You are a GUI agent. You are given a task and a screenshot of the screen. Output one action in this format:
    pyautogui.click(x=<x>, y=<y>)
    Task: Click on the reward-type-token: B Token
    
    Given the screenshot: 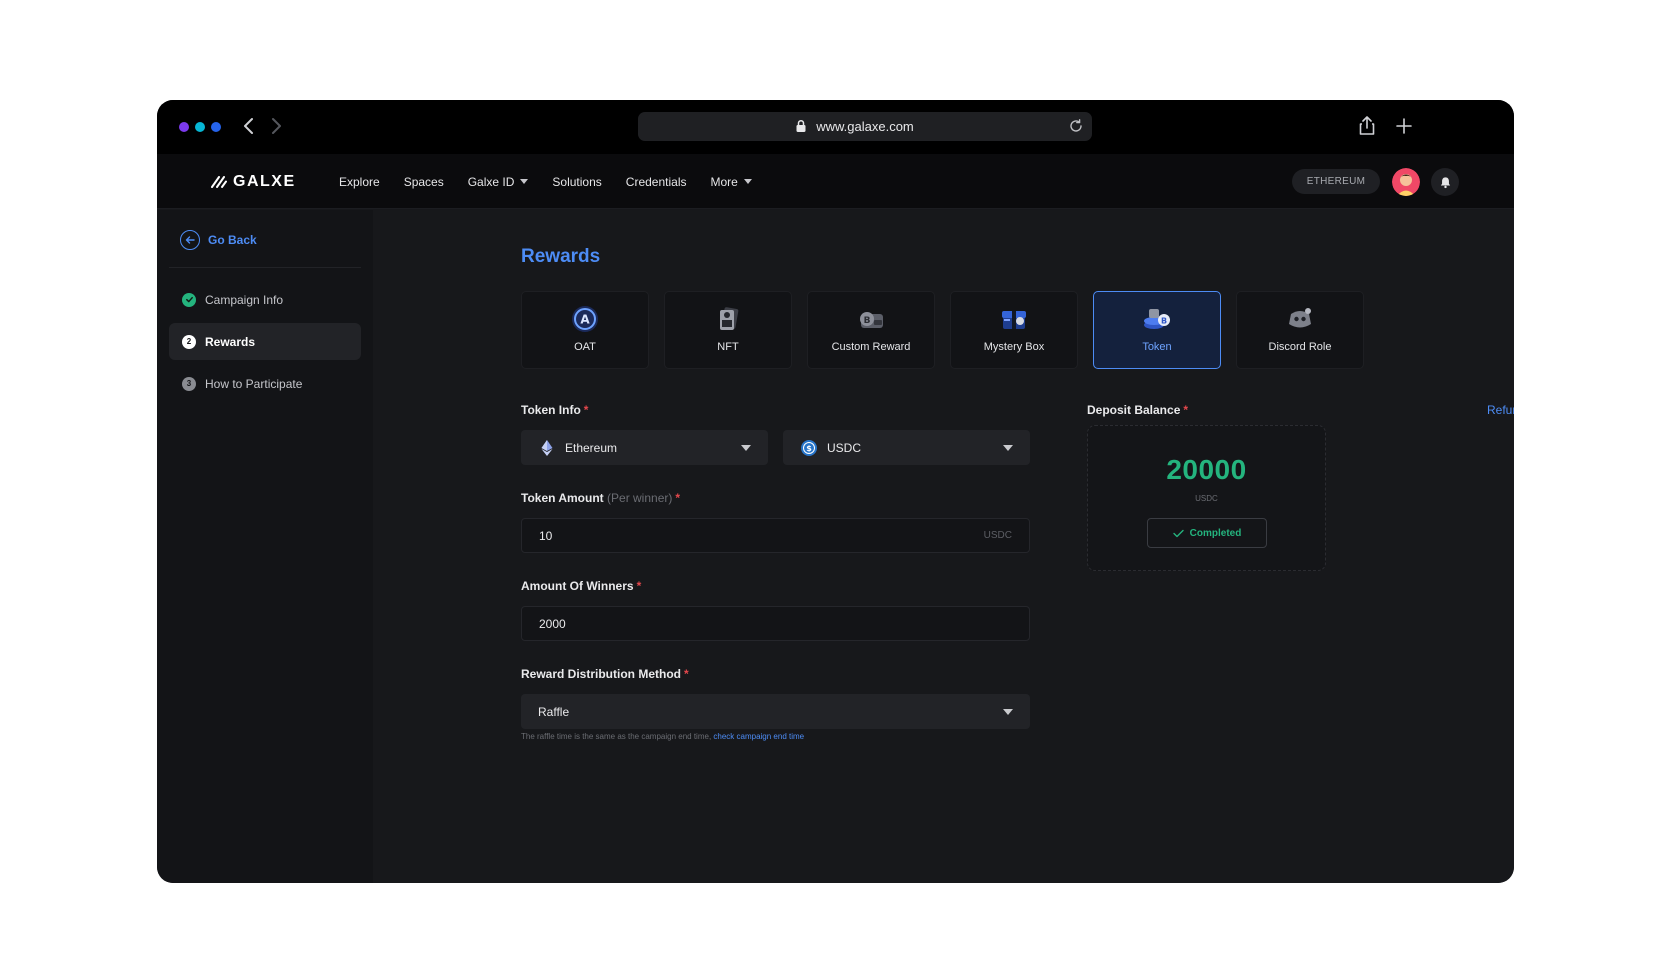 What is the action you would take?
    pyautogui.click(x=1157, y=330)
    